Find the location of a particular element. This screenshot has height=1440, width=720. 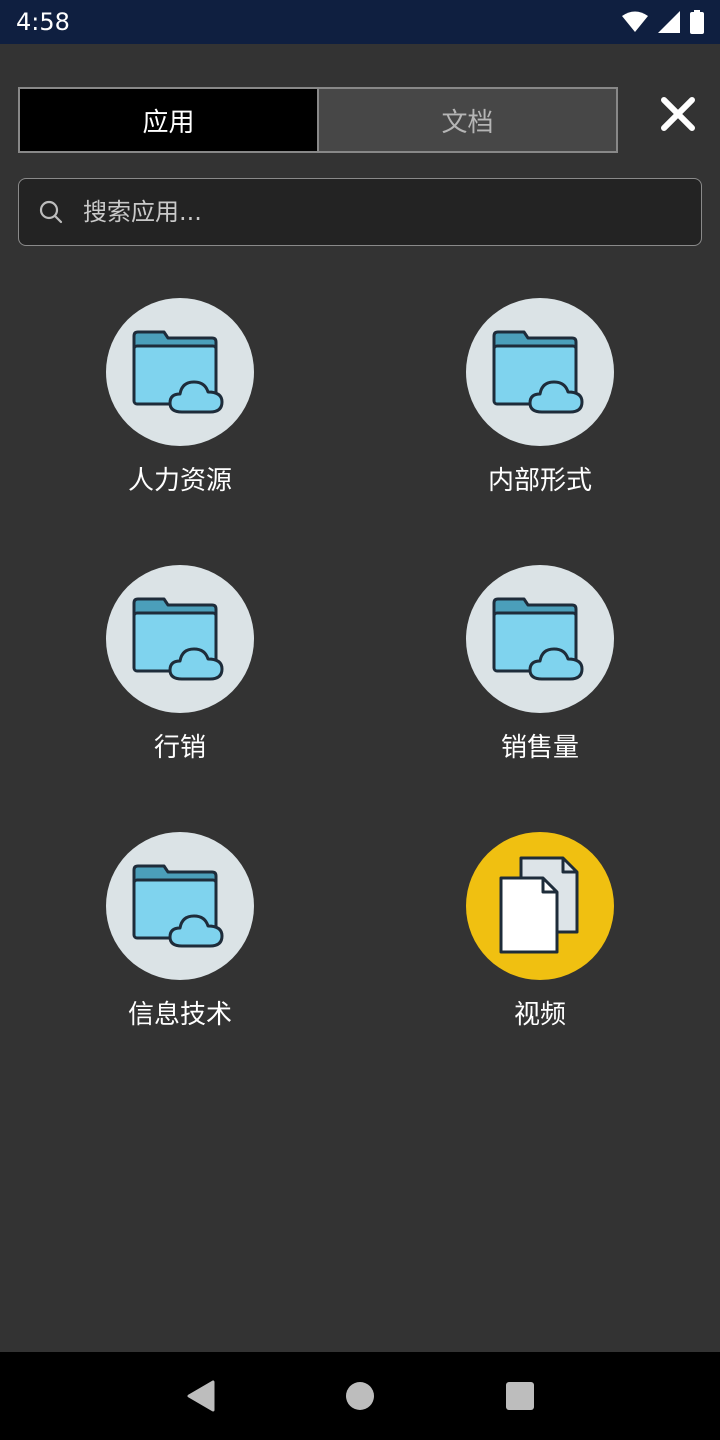

close-button is located at coordinates (678, 114).